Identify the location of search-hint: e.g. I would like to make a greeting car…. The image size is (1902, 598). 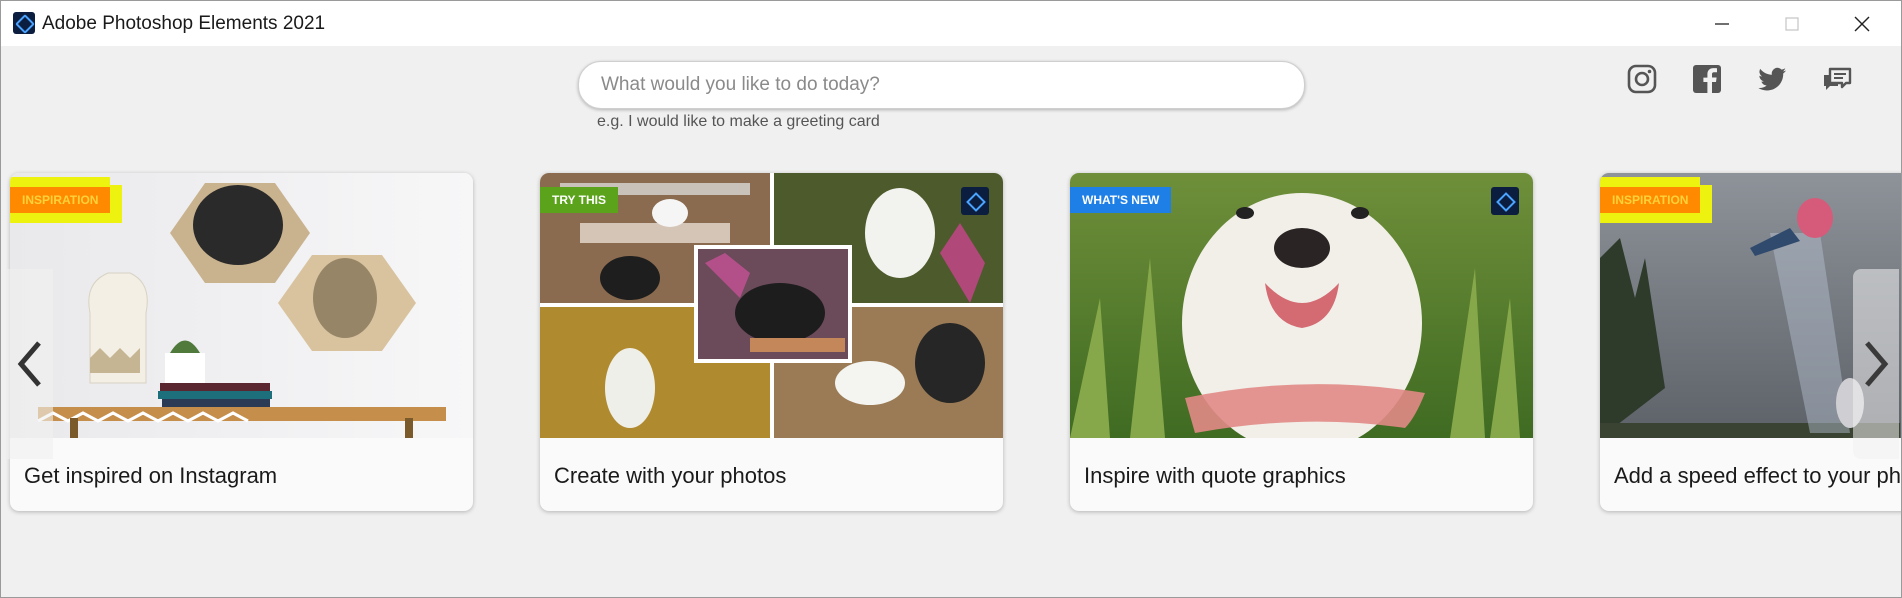
(738, 121).